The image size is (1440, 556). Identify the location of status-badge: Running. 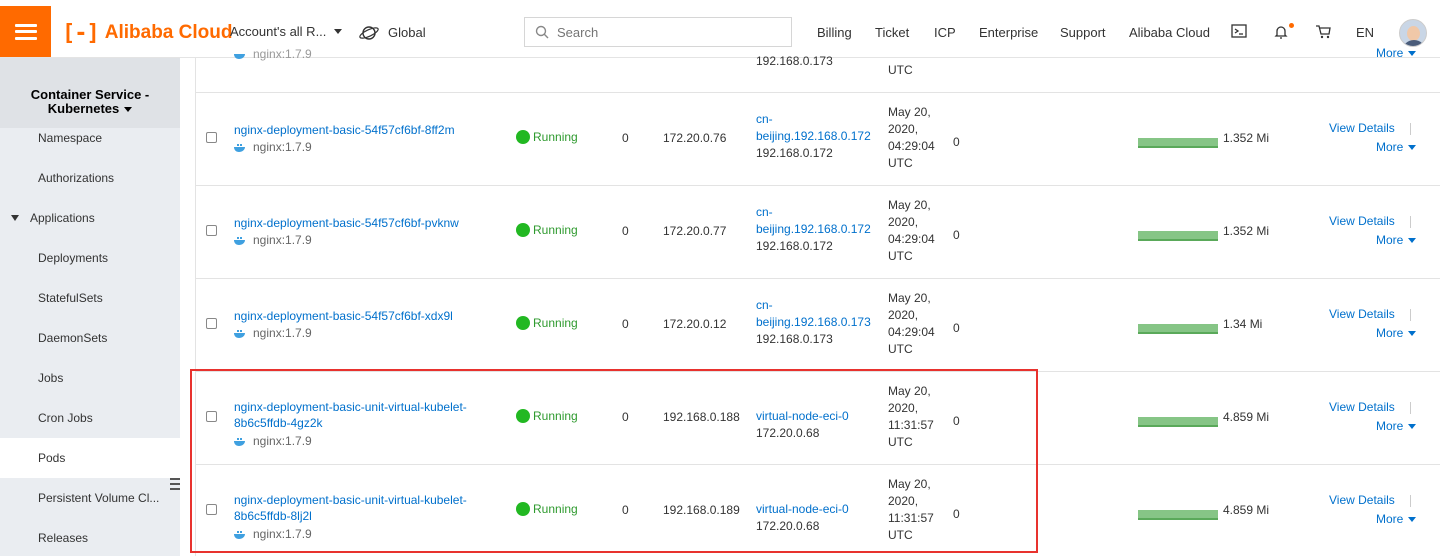
(547, 323).